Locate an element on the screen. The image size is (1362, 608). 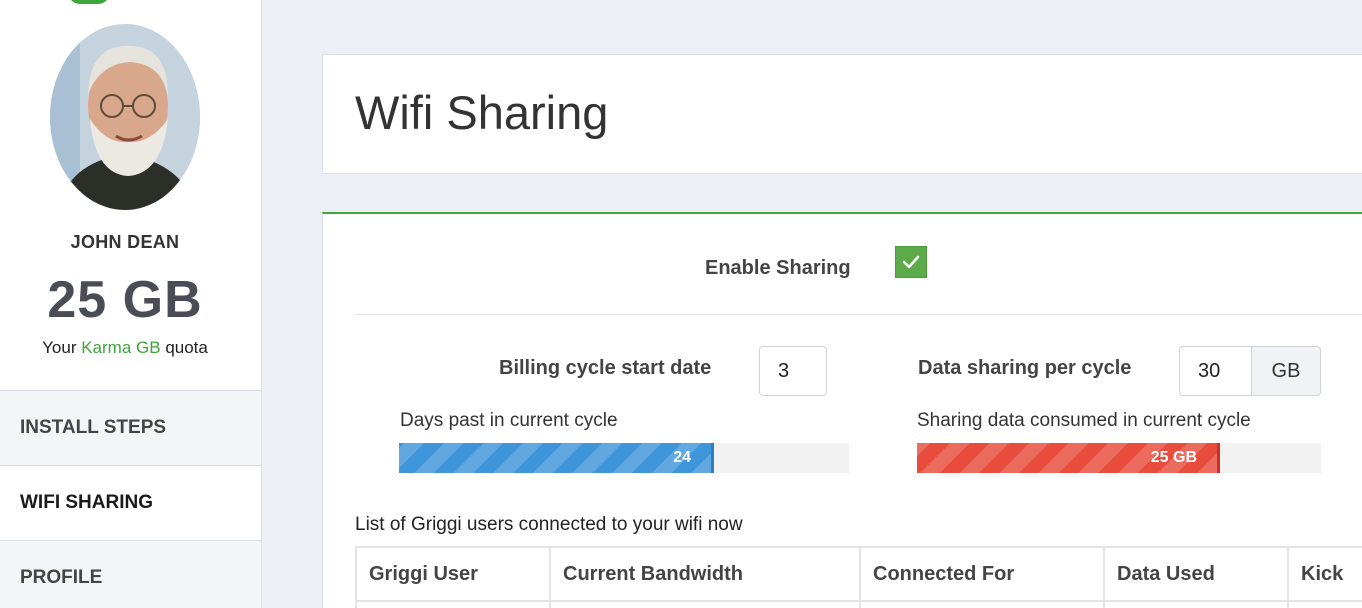
data-sharing-input is located at coordinates (1216, 371).